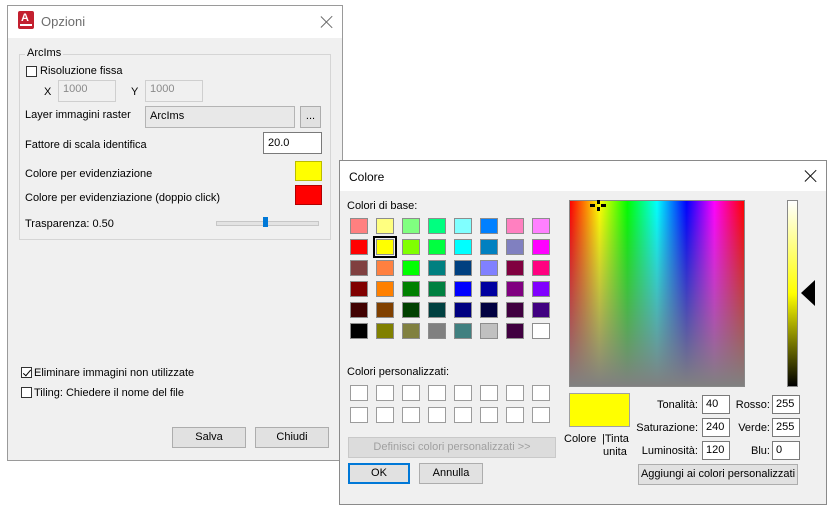 The image size is (830, 507). I want to click on red-input: 255, so click(786, 404).